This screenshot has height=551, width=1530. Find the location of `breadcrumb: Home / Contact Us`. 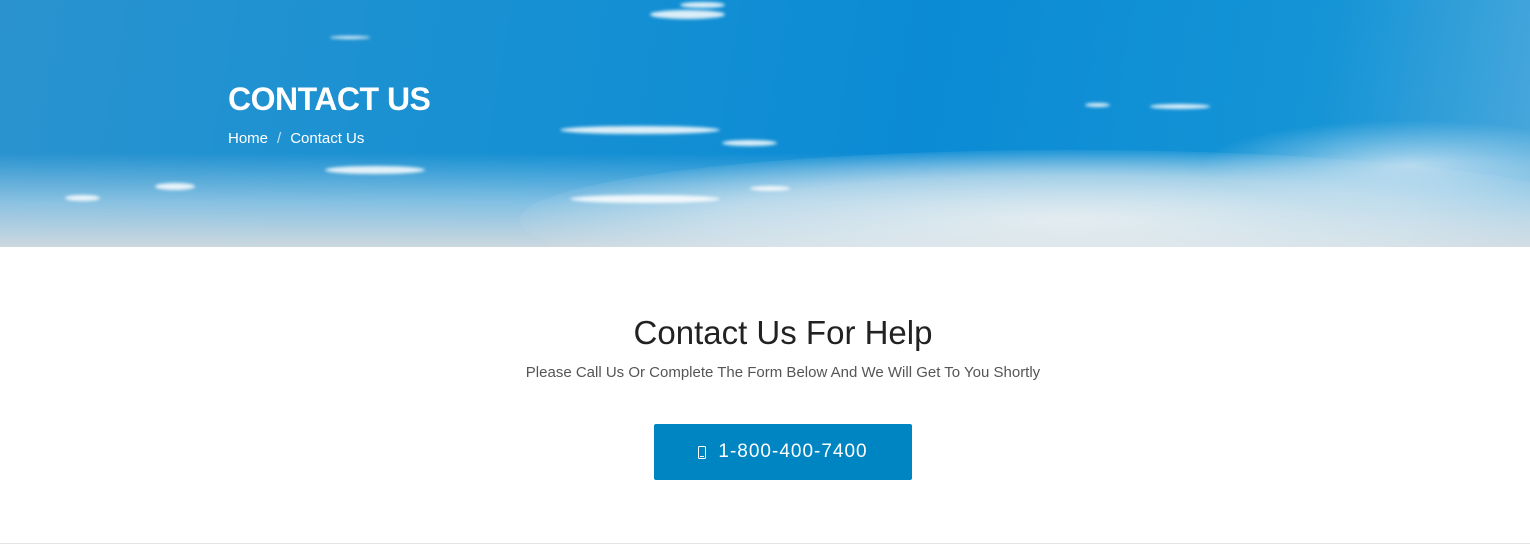

breadcrumb: Home / Contact Us is located at coordinates (329, 138).